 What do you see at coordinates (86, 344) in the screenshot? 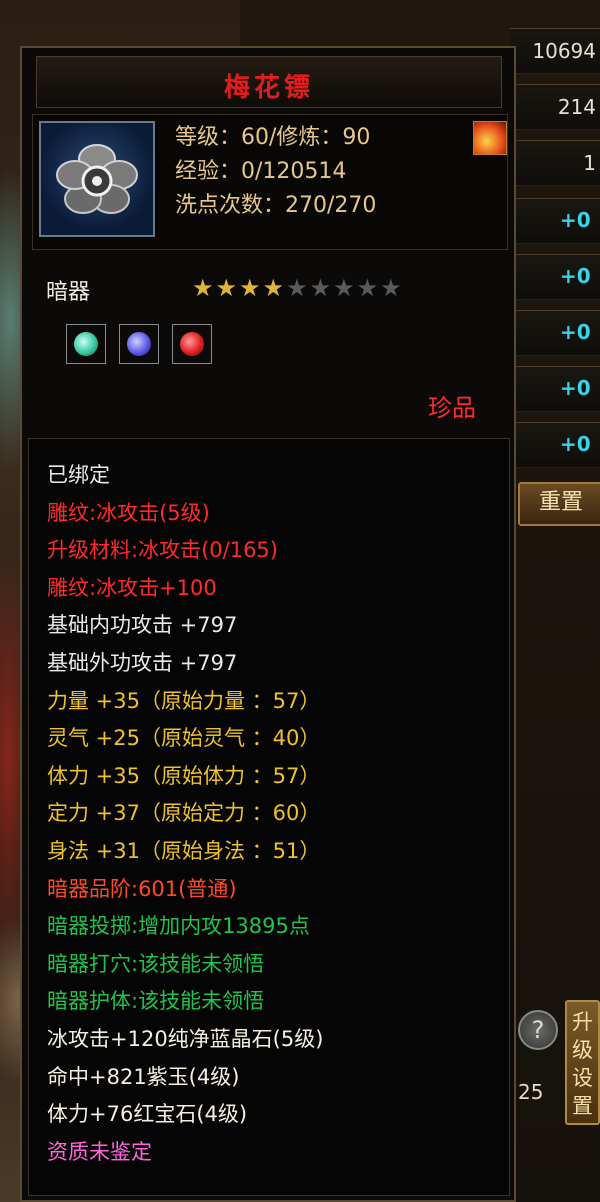
I see `green-gem-icon` at bounding box center [86, 344].